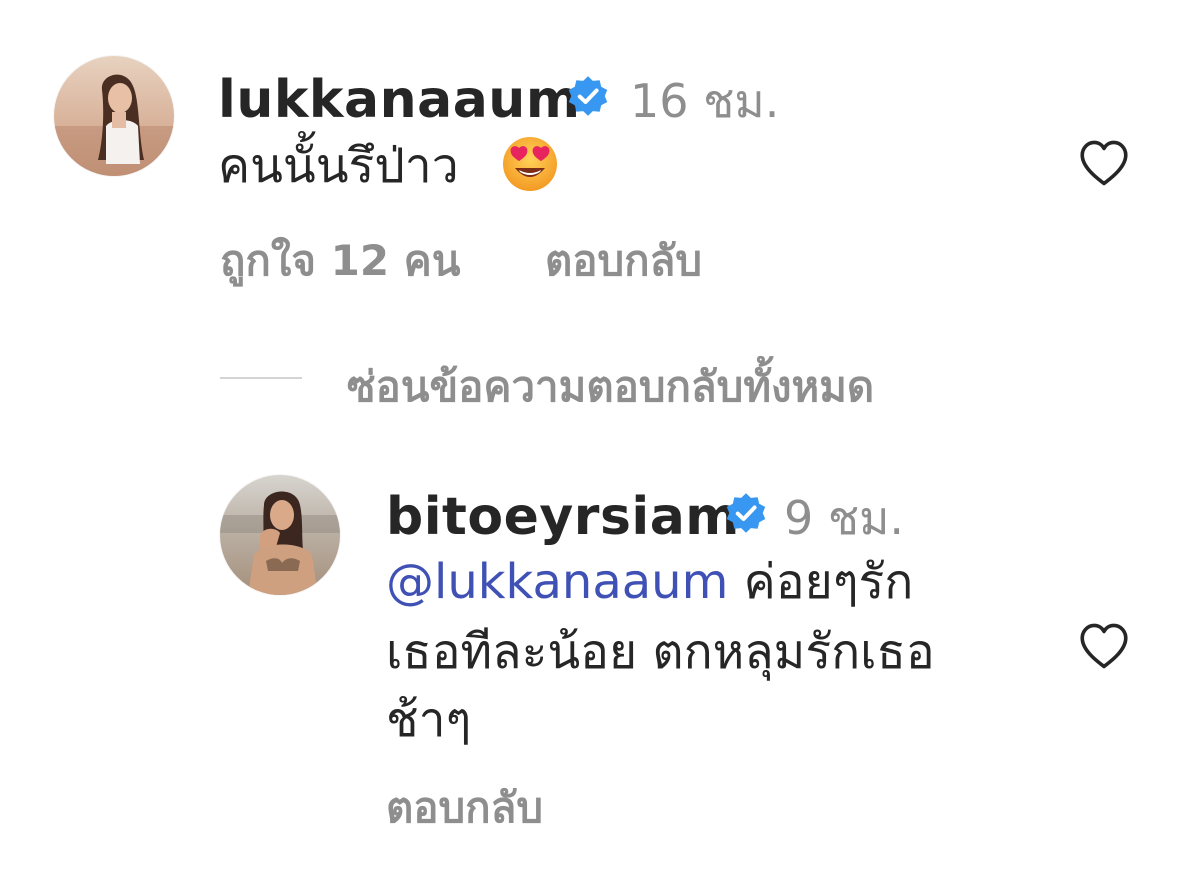 This screenshot has height=885, width=1200. I want to click on avatar-bitoeyrsiam, so click(280, 535).